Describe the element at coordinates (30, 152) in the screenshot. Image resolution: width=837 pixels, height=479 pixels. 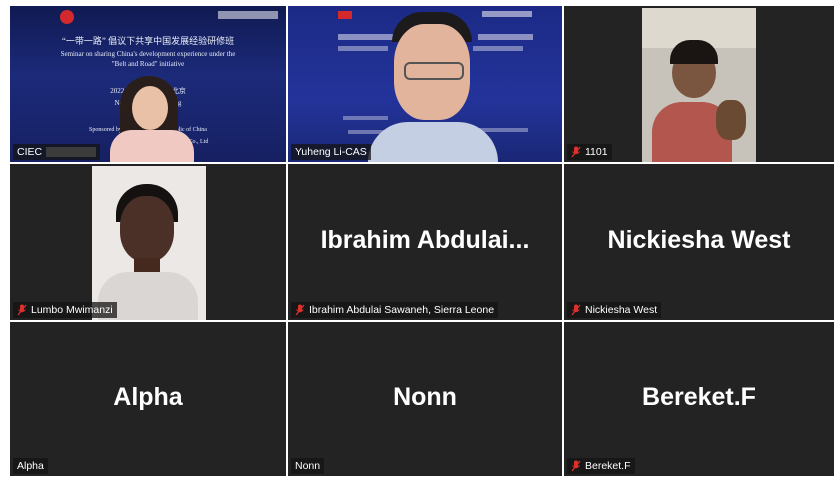
I see `participant-name: CIEC` at that location.